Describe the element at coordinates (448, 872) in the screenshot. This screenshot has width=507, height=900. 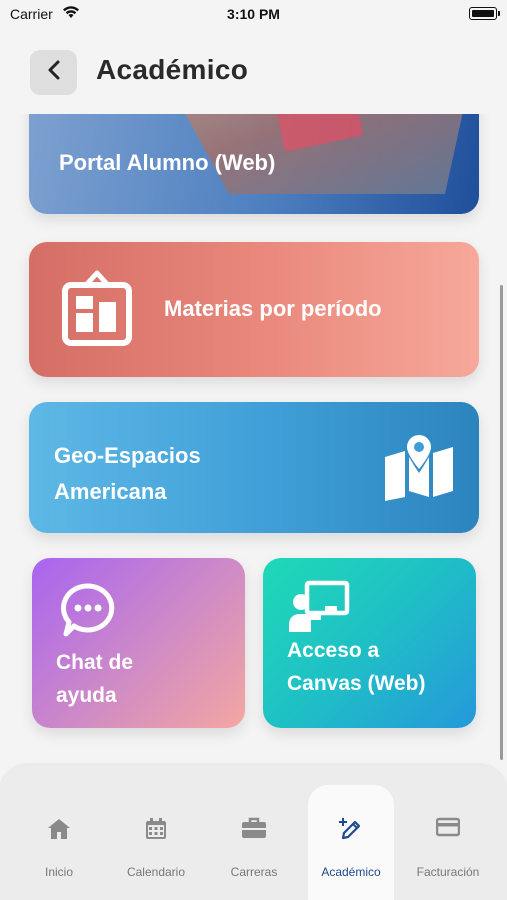
I see `tab-label: Facturación` at that location.